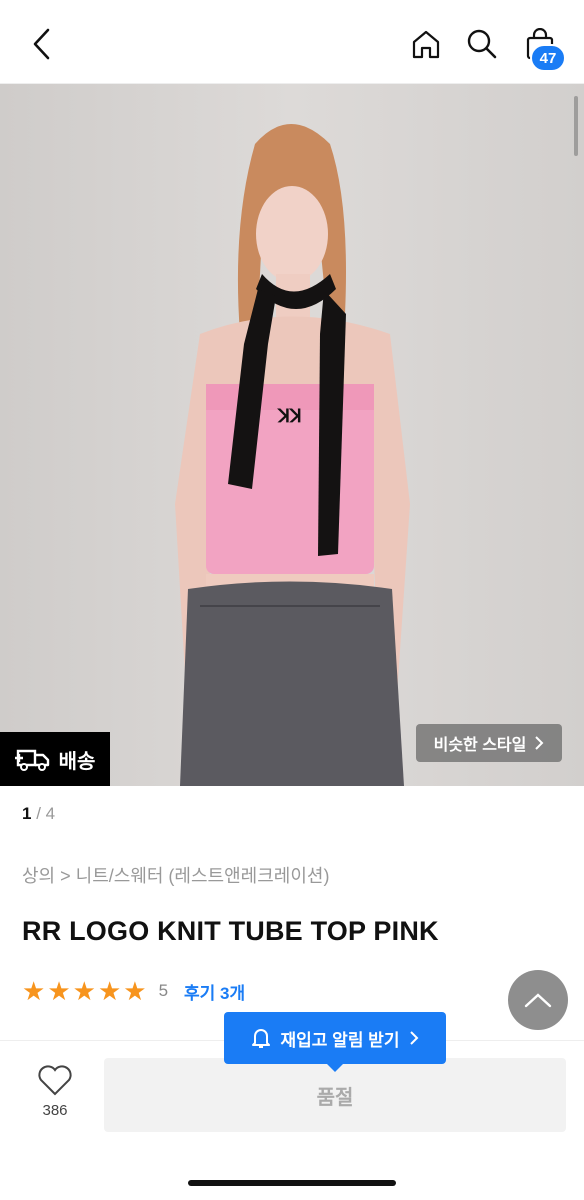 Image resolution: width=584 pixels, height=1200 pixels. I want to click on home-icon, so click(426, 44).